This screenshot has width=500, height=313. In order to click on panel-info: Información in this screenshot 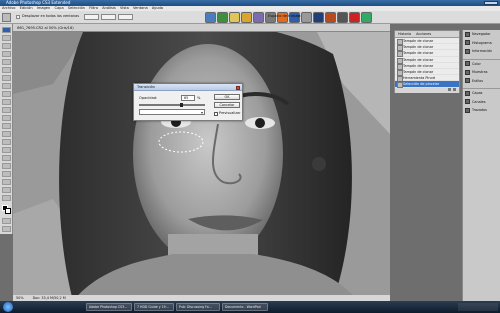, I will do `click(481, 51)`.